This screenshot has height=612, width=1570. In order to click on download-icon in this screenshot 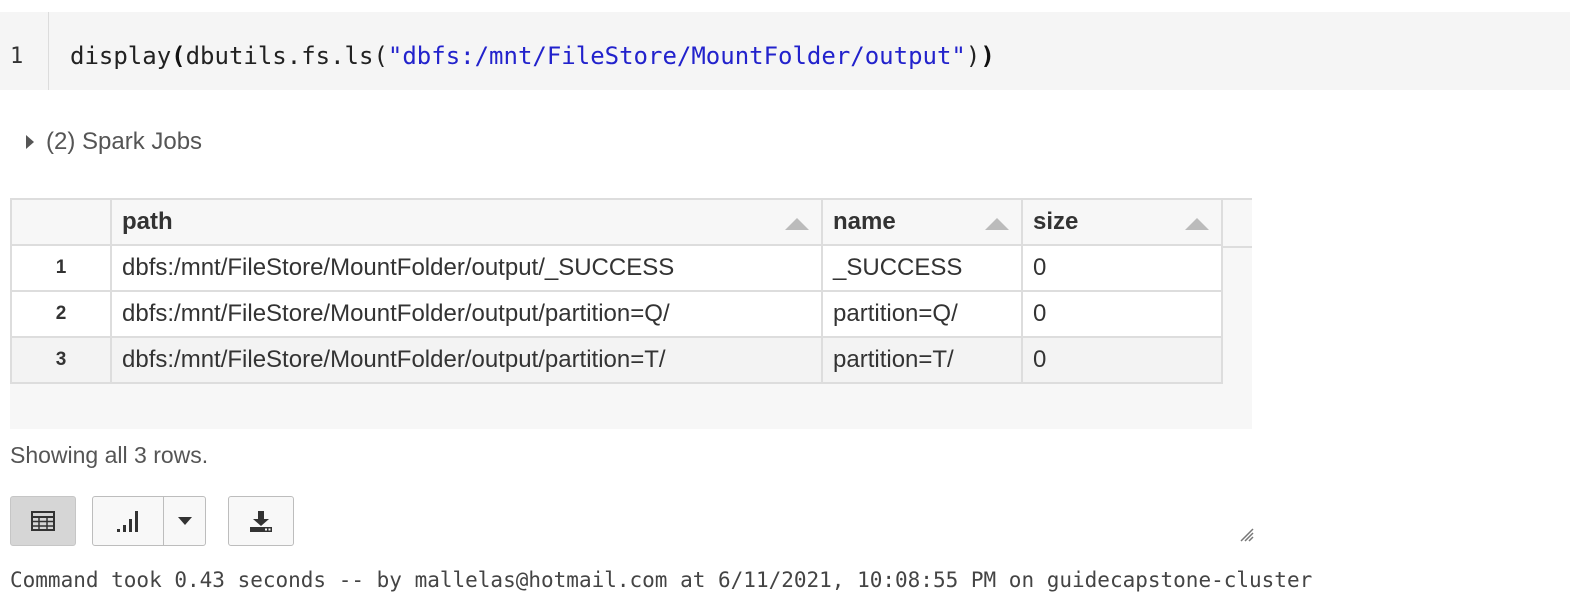, I will do `click(261, 521)`.